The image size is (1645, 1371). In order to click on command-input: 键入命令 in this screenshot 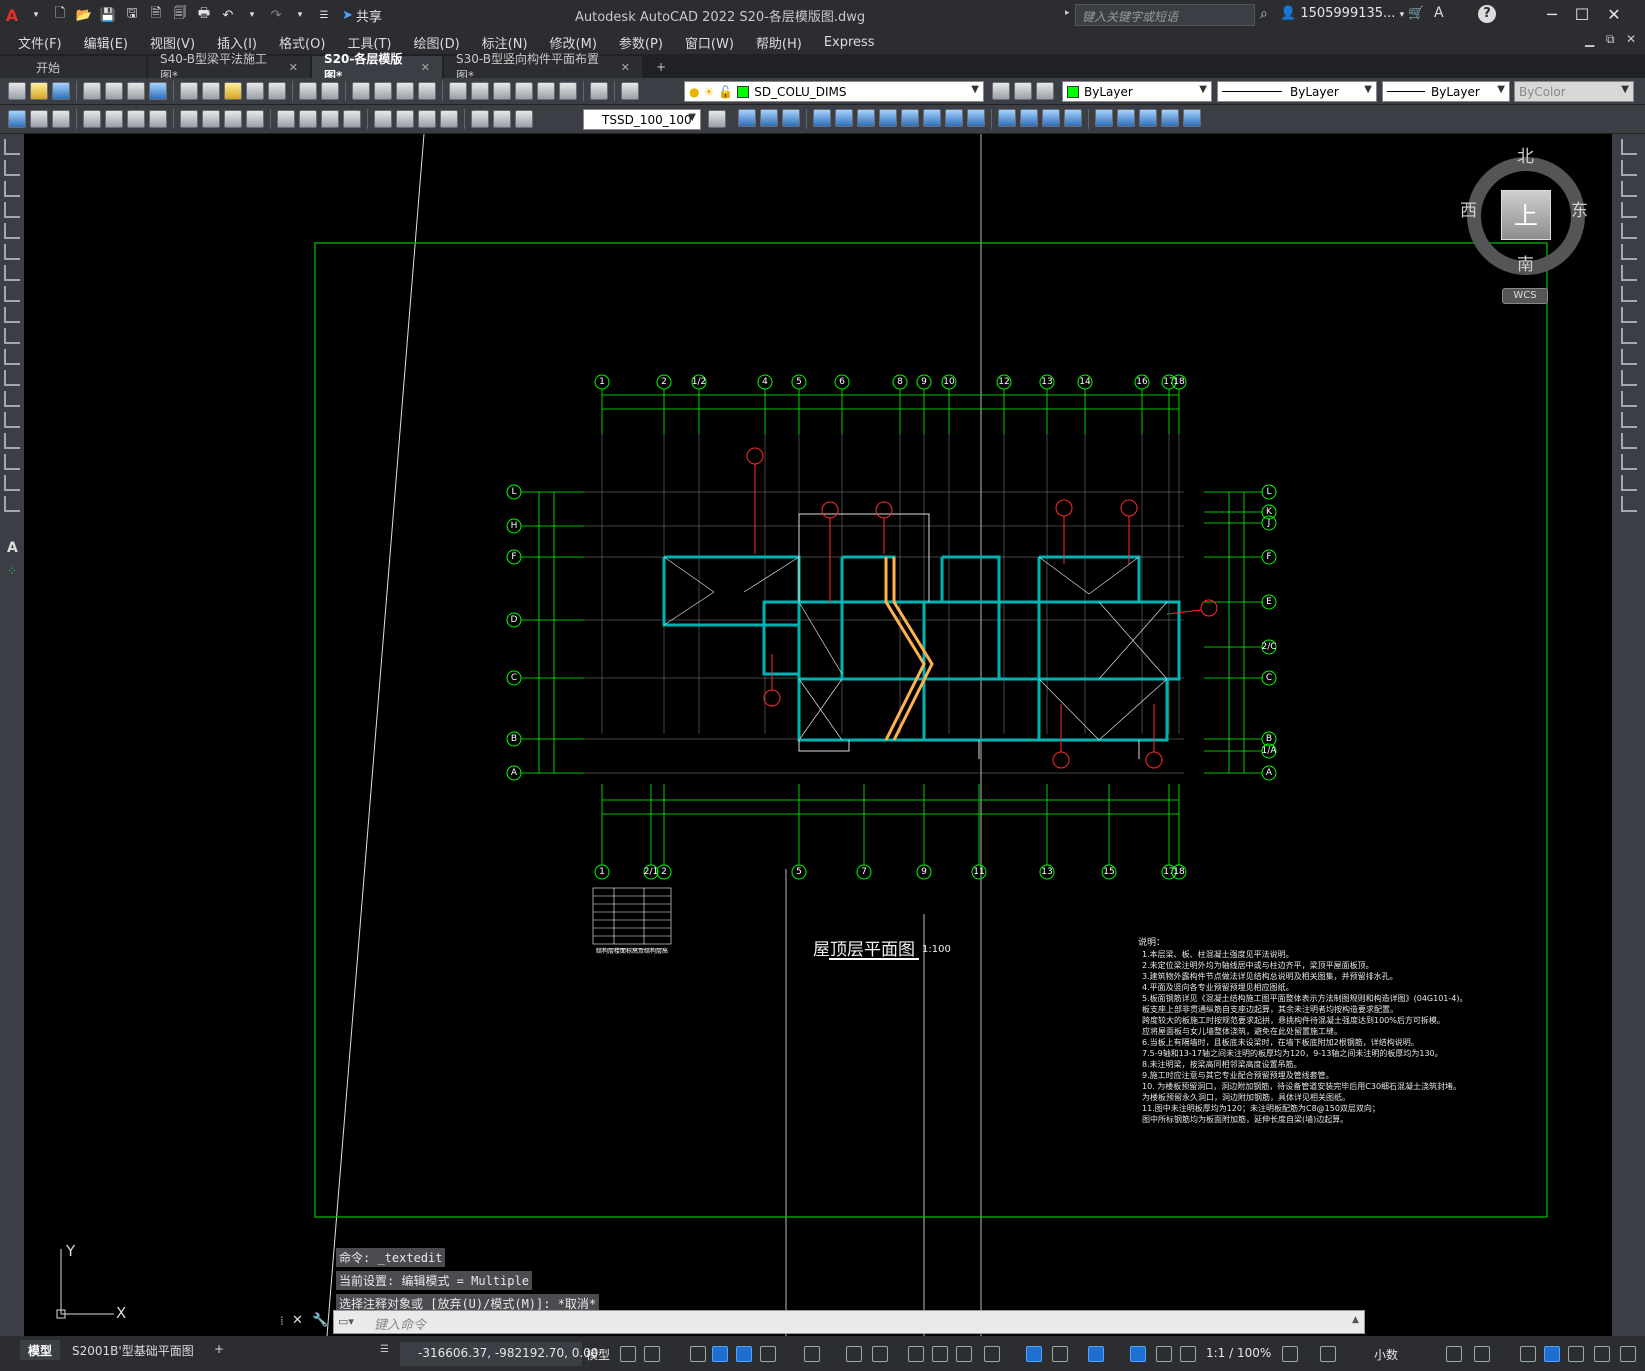, I will do `click(849, 1322)`.